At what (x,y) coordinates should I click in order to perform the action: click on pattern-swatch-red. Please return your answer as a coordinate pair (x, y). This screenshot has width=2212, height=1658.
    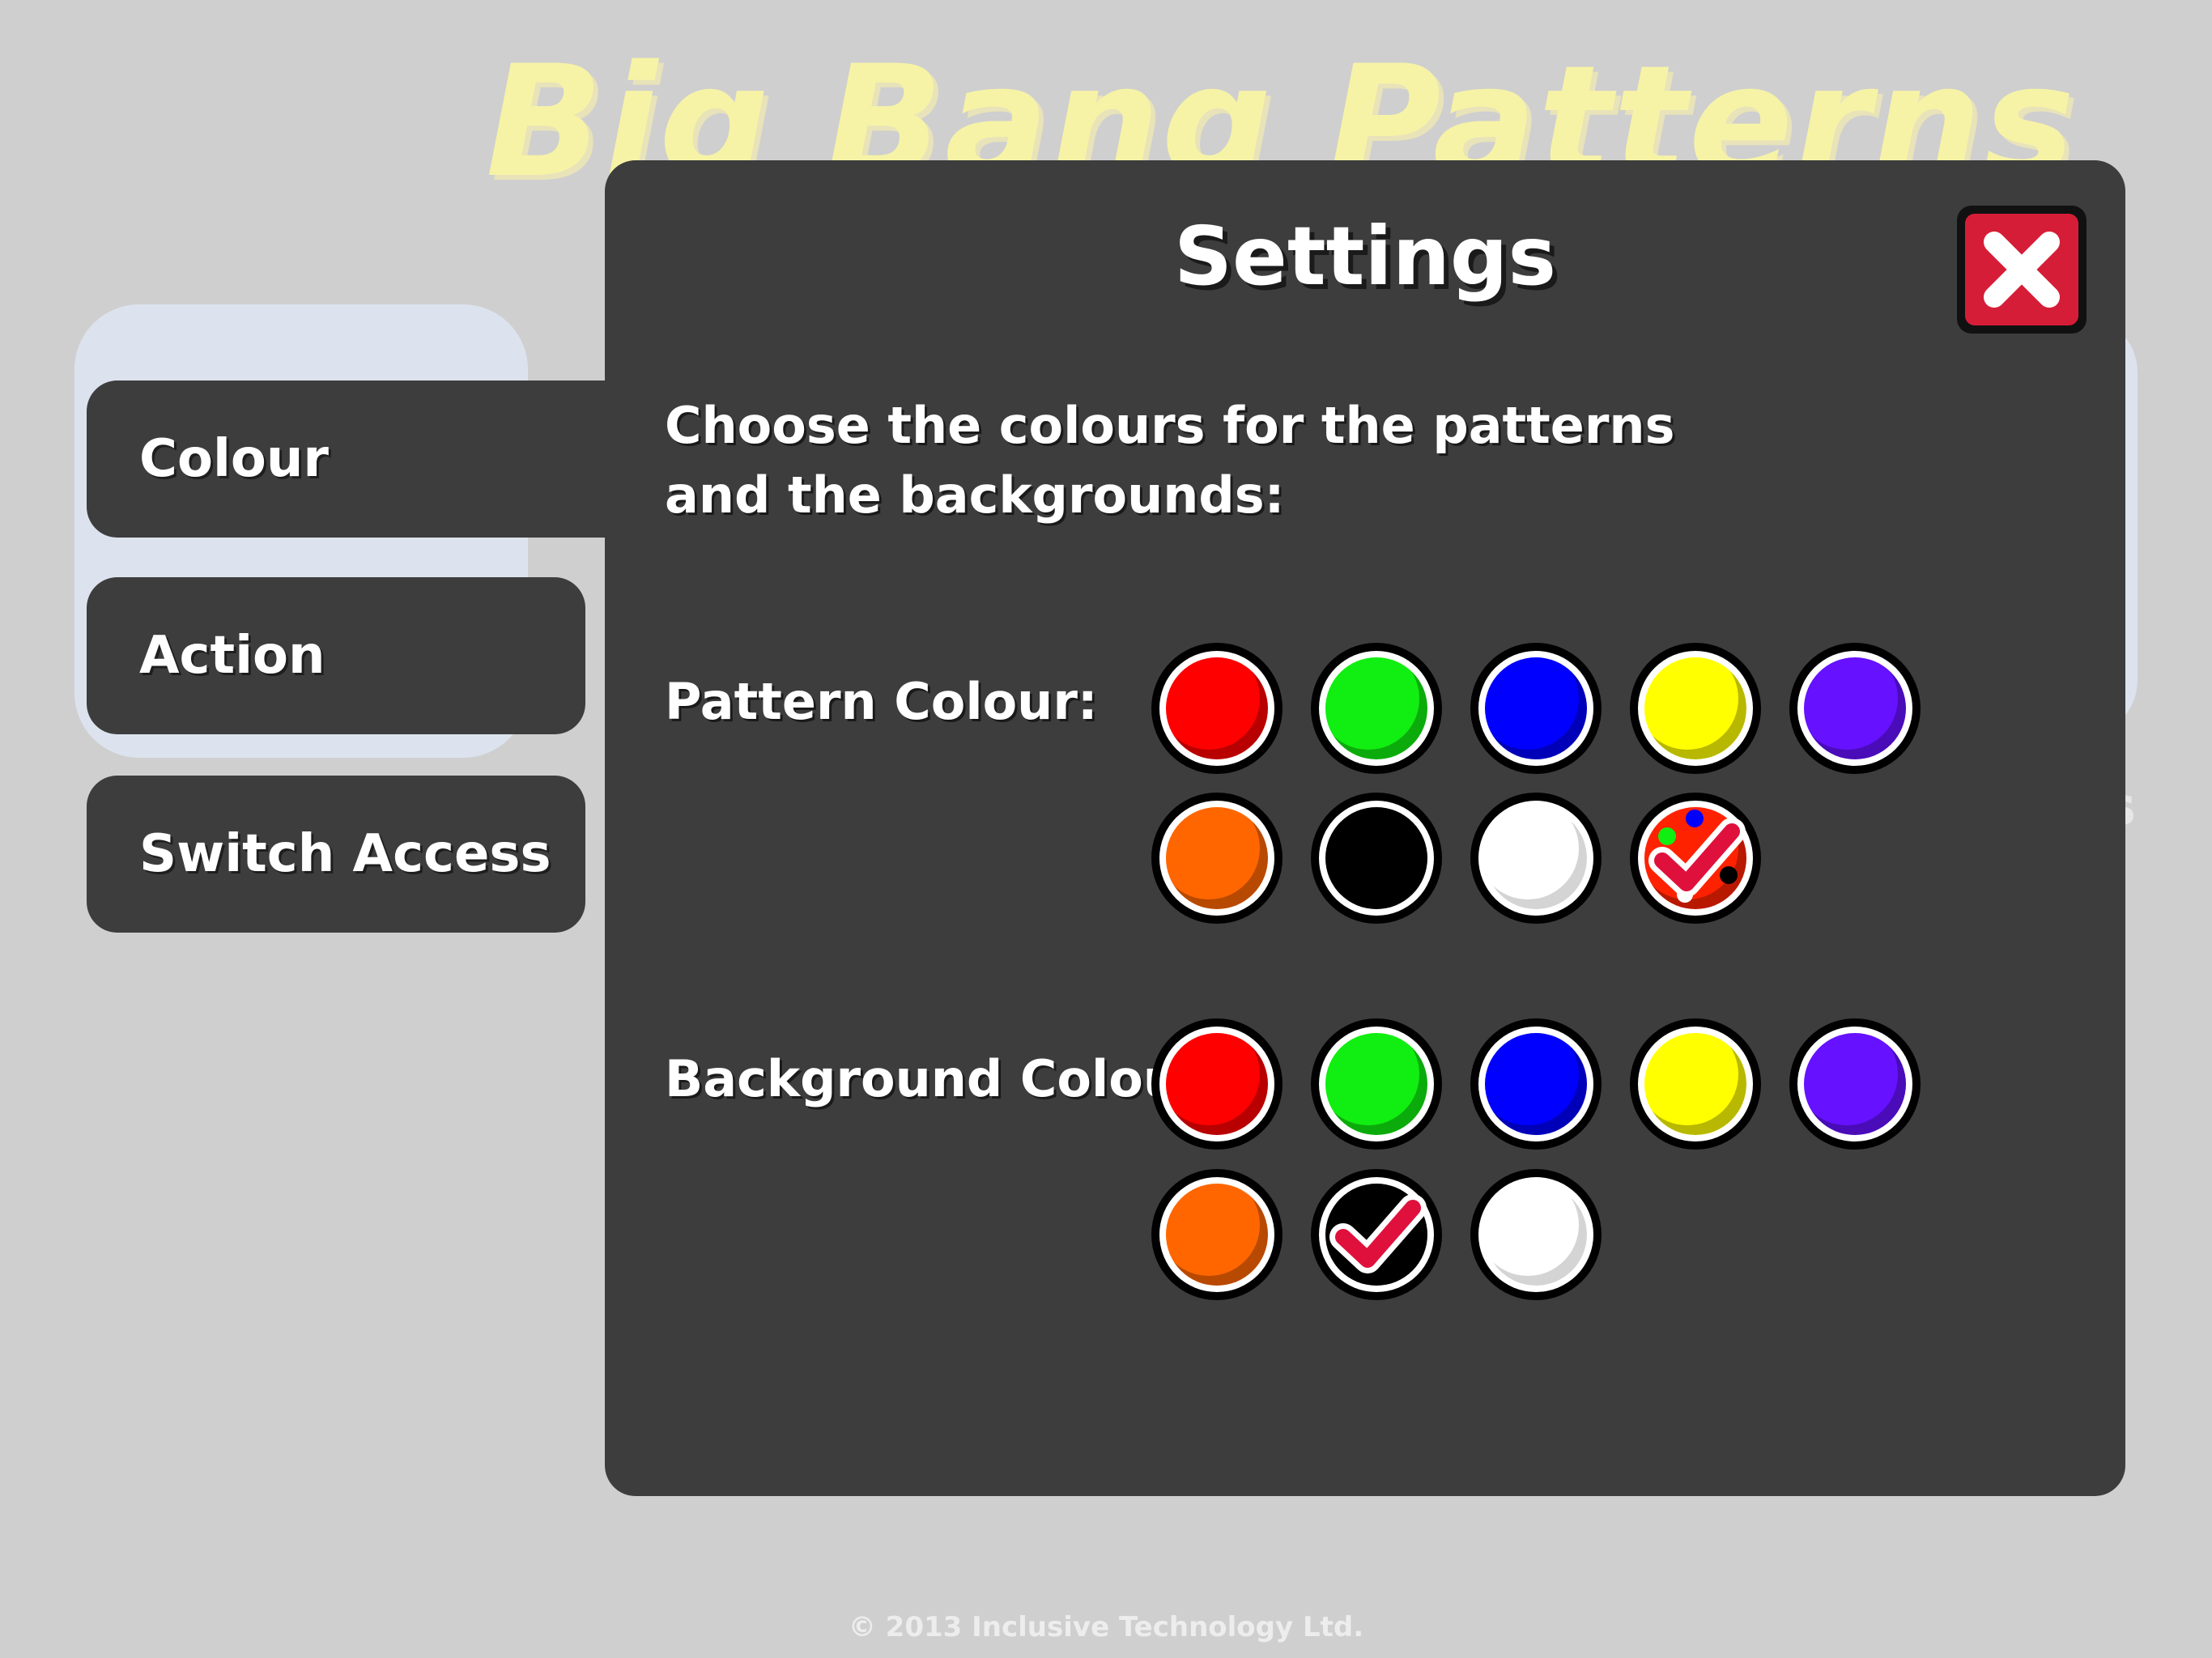
    Looking at the image, I should click on (1217, 708).